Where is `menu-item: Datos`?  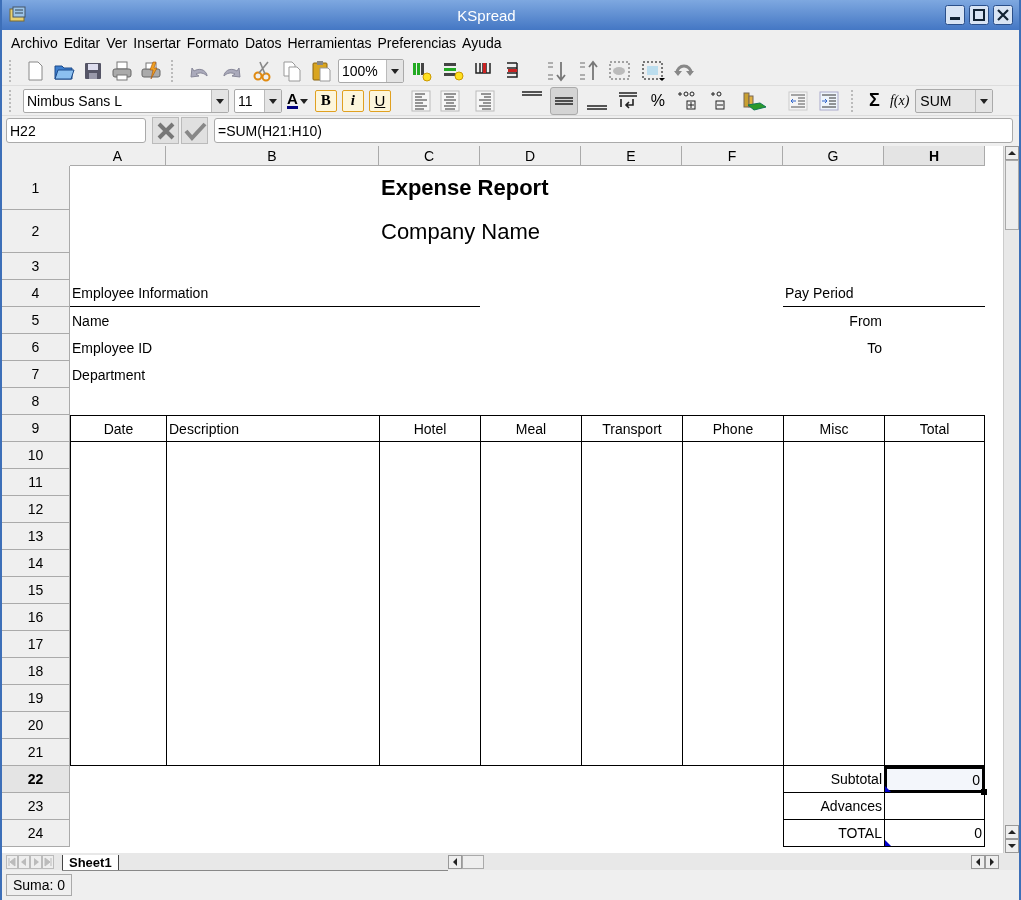 menu-item: Datos is located at coordinates (263, 43).